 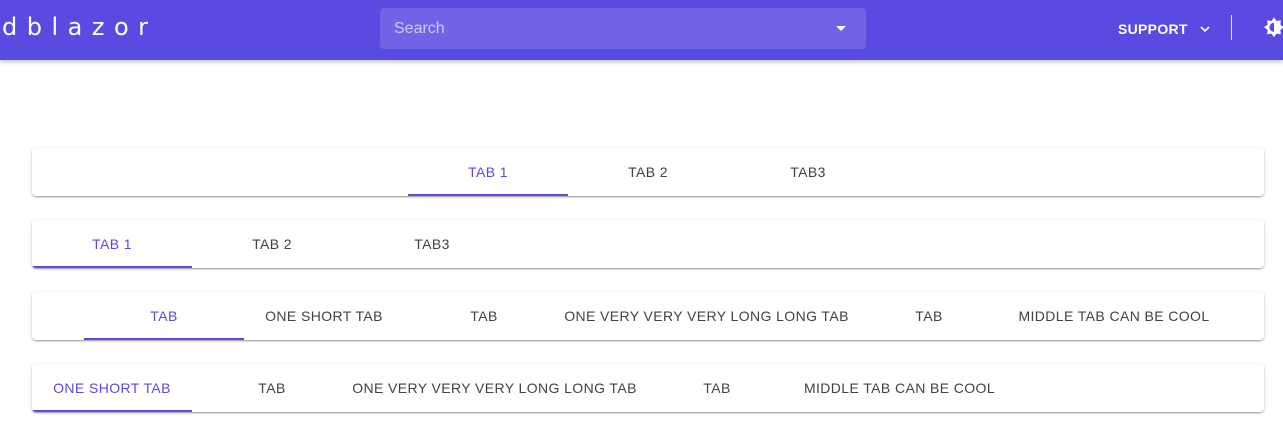 What do you see at coordinates (1205, 29) in the screenshot?
I see `chevron-down-icon` at bounding box center [1205, 29].